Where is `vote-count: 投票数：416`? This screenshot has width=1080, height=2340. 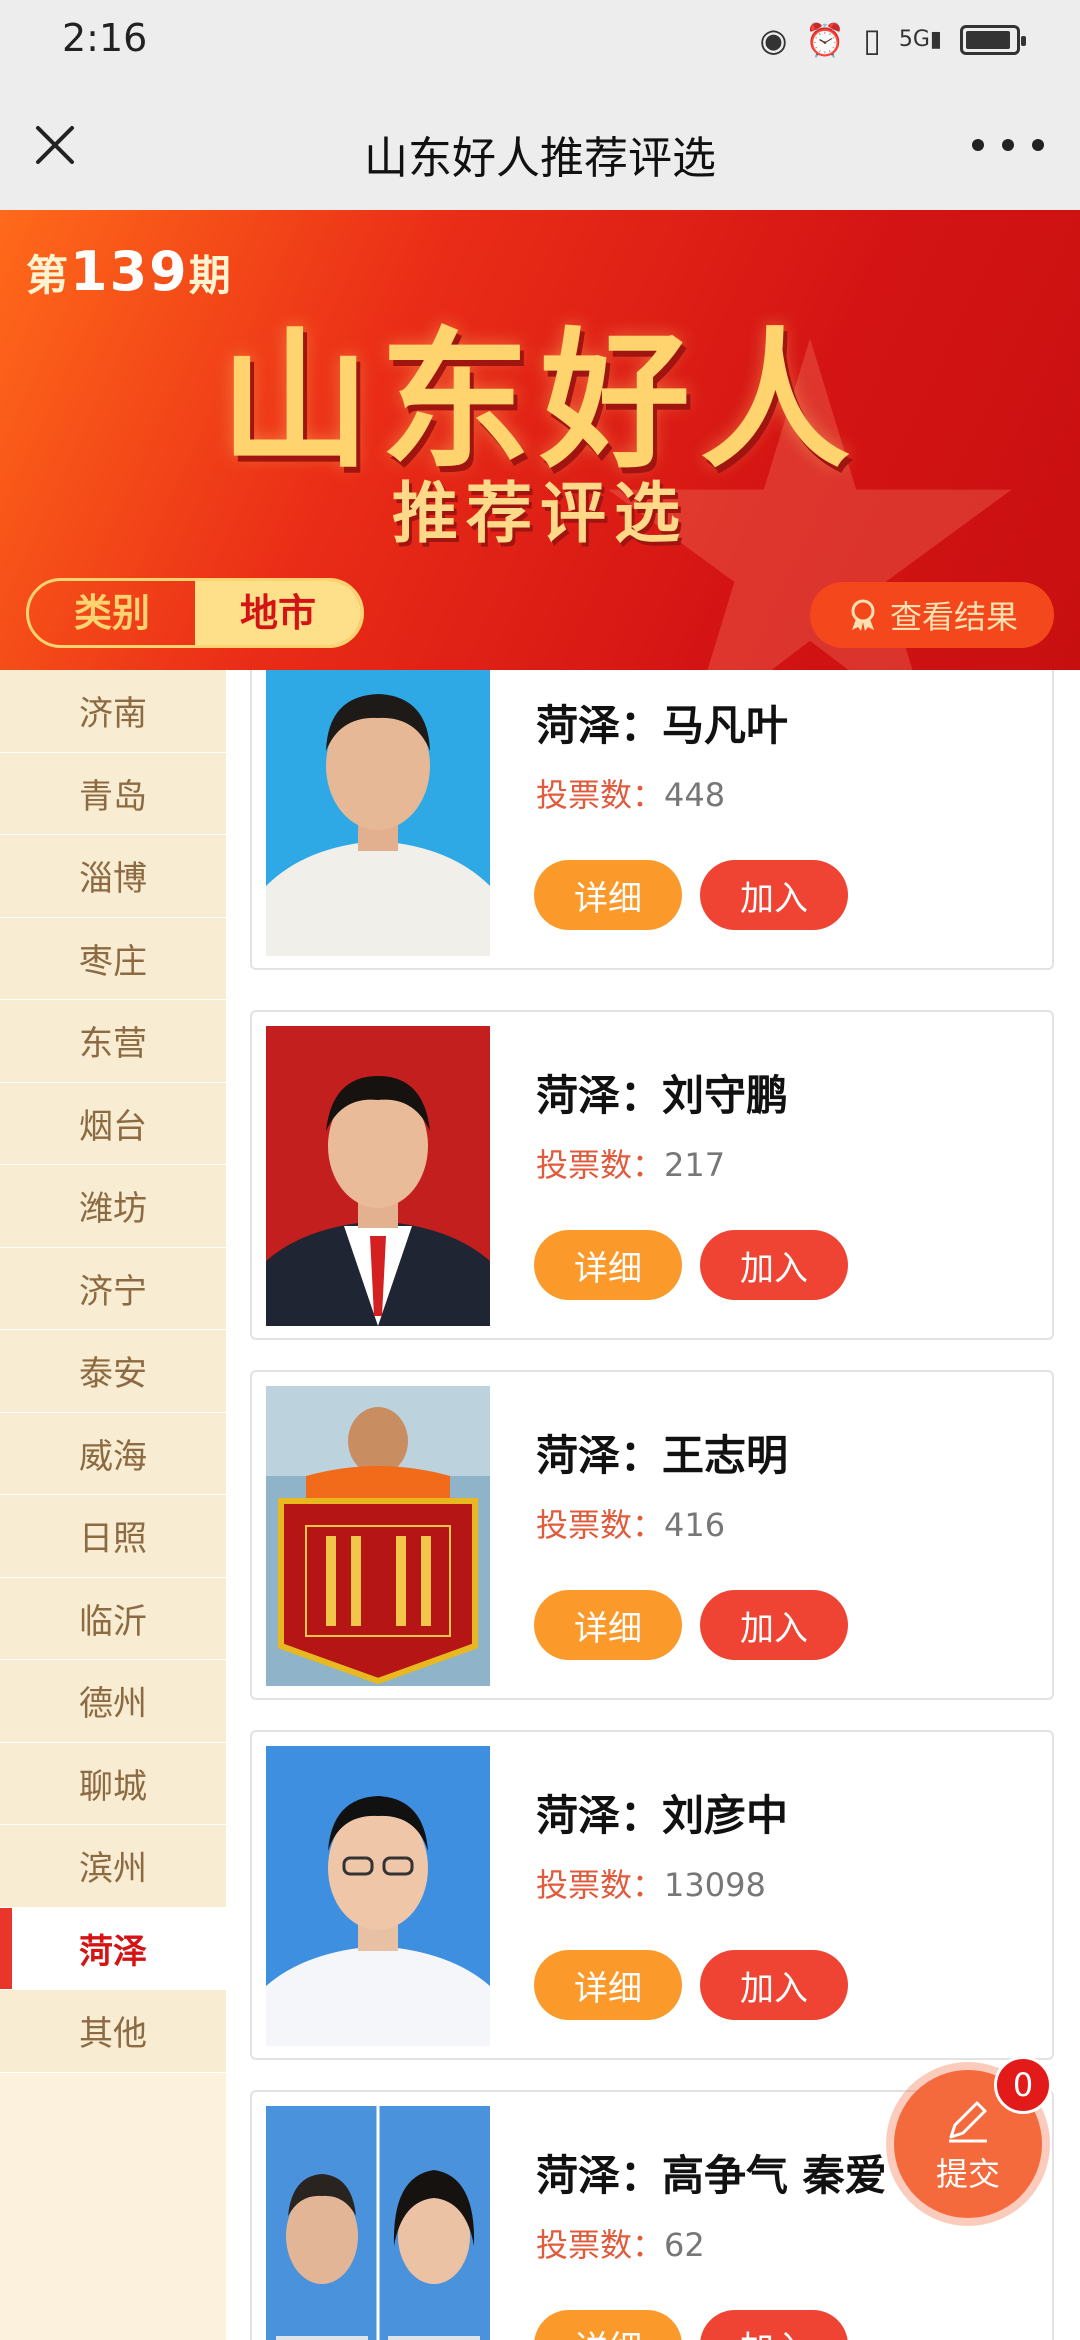 vote-count: 投票数：416 is located at coordinates (631, 1525).